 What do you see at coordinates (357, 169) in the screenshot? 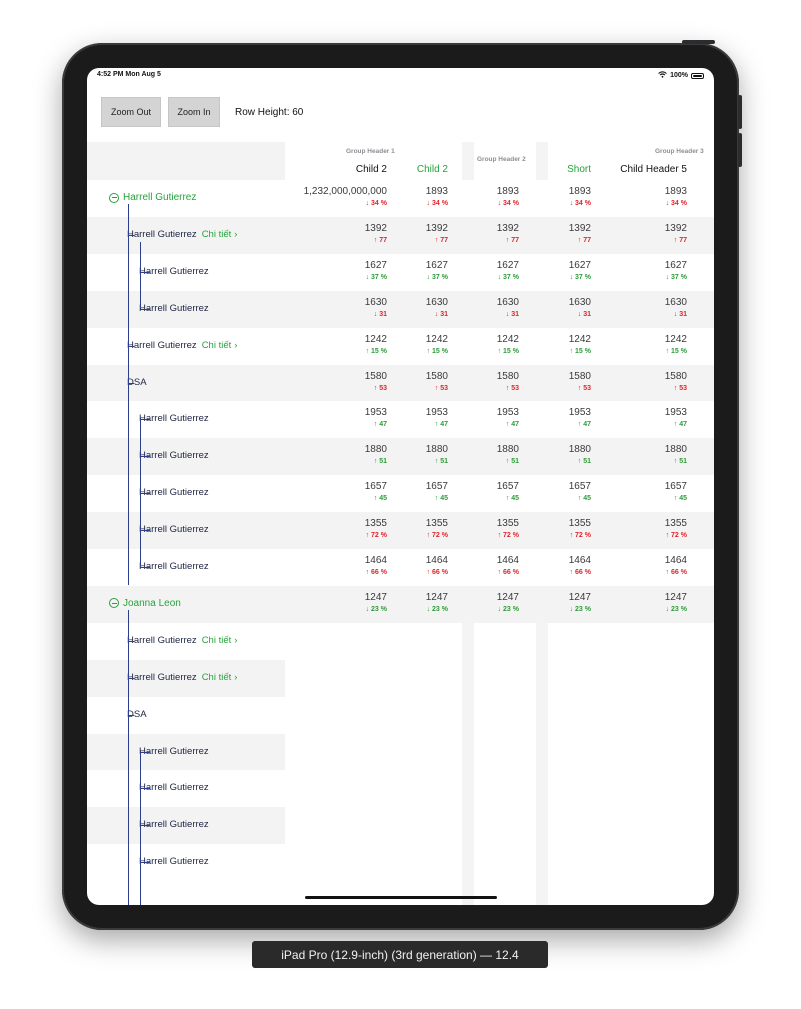
I see `column-header-child-2: Child 2` at bounding box center [357, 169].